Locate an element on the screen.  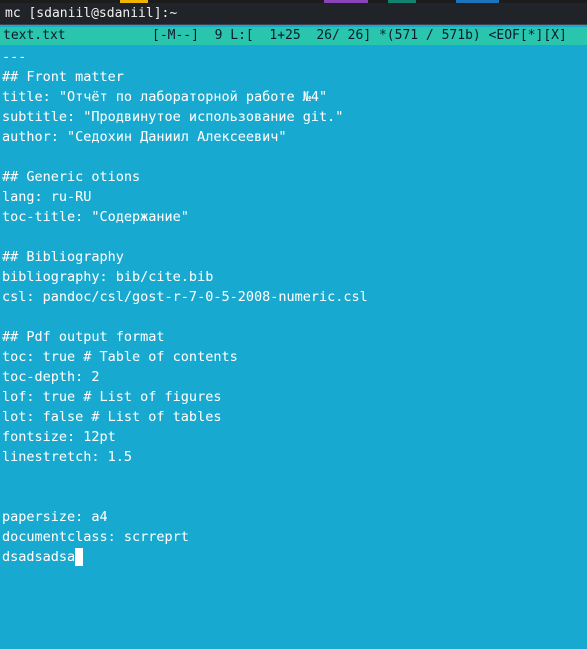
editor-line: --- is located at coordinates (14, 57).